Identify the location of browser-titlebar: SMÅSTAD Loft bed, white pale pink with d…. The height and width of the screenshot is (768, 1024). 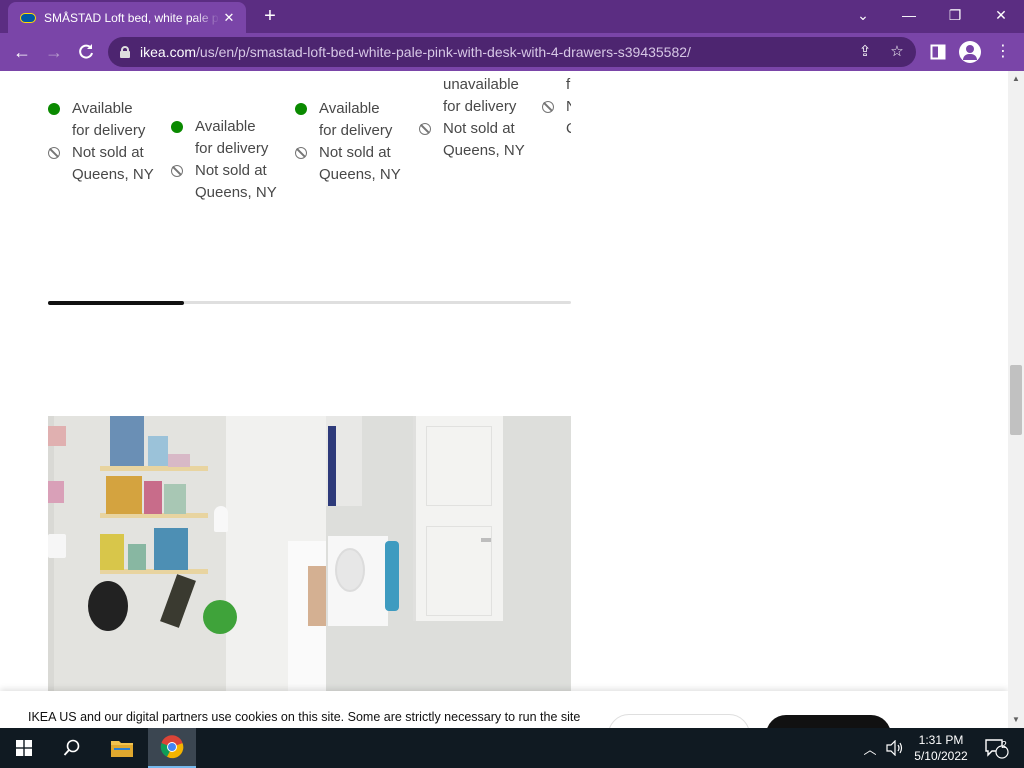
(512, 16).